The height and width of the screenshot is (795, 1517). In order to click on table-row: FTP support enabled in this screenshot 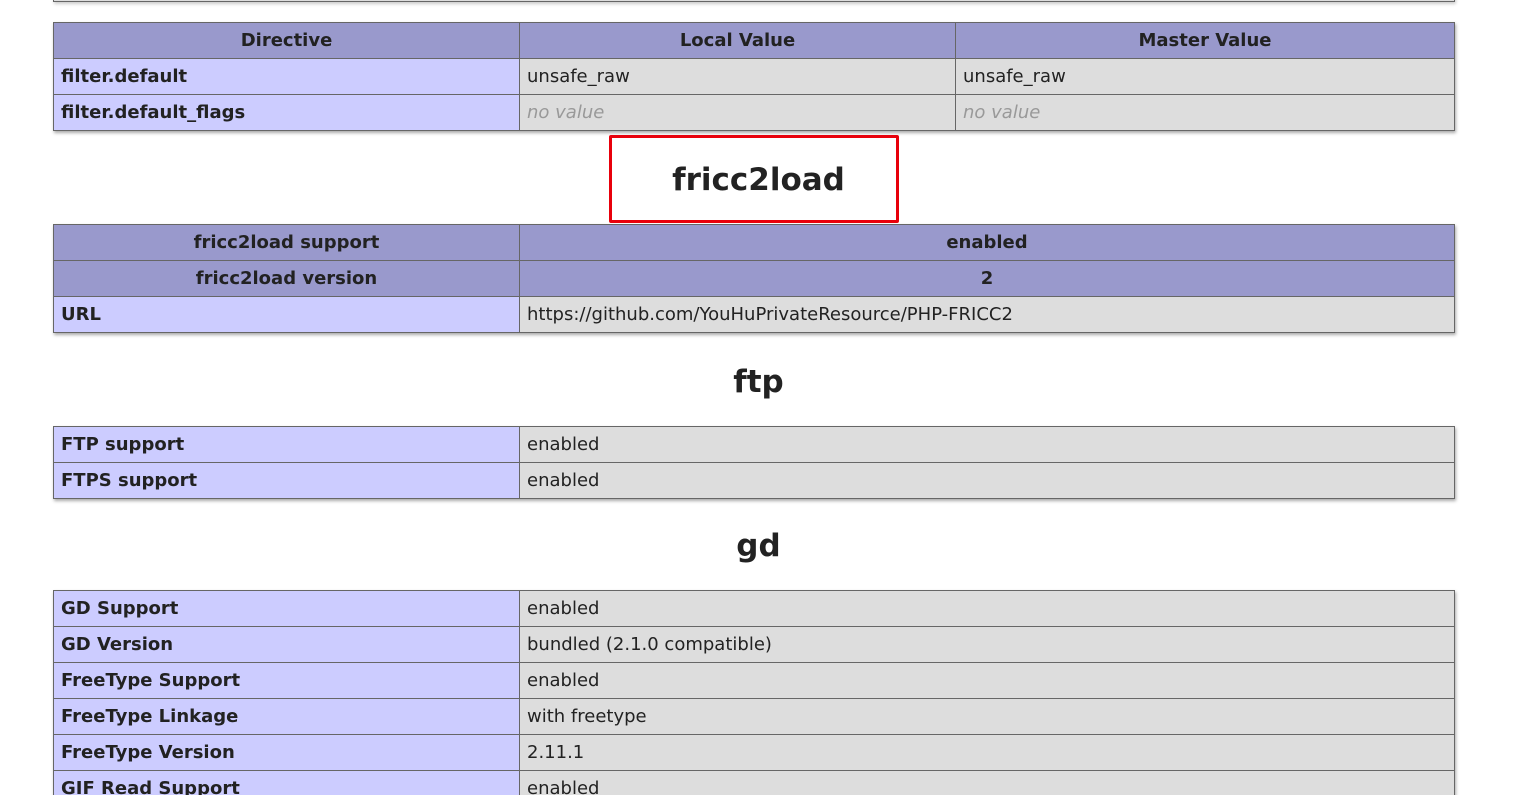, I will do `click(754, 444)`.